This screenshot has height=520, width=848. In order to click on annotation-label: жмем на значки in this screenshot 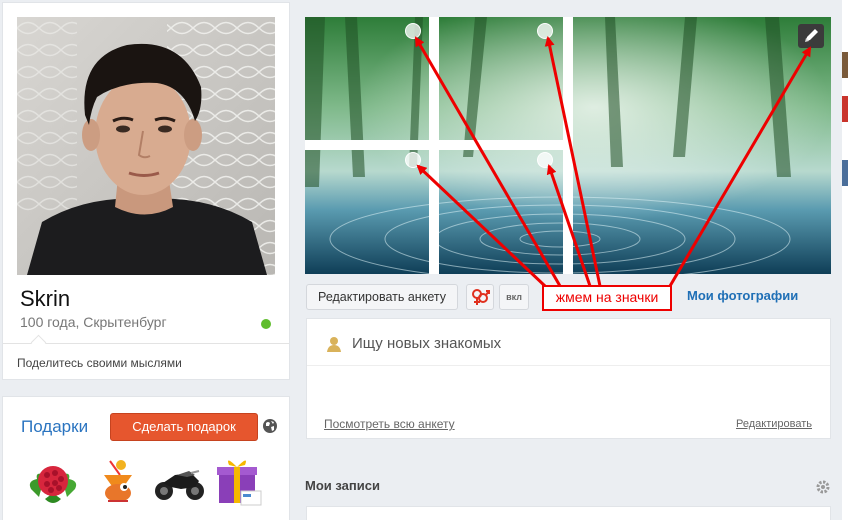, I will do `click(607, 298)`.